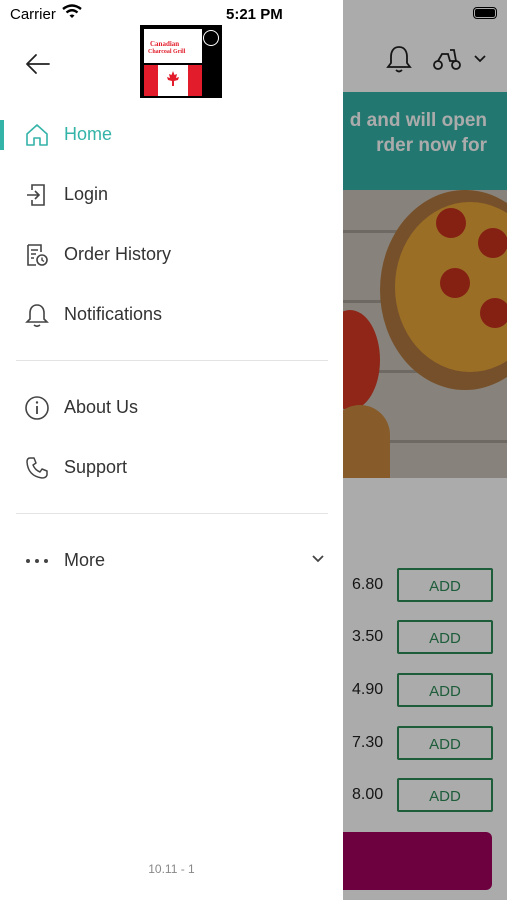 This screenshot has height=900, width=507. I want to click on restaurant-logo: Canadian Charcoal Grill, so click(181, 61).